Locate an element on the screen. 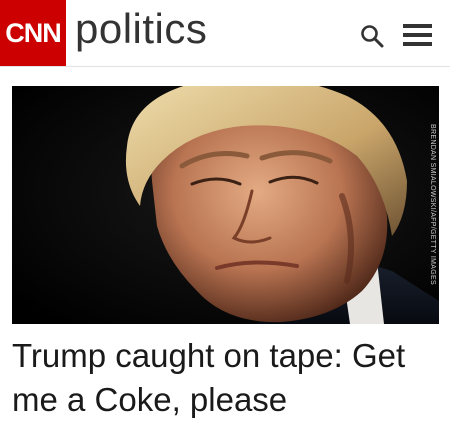 Image resolution: width=450 pixels, height=441 pixels. cnn-logo: CNN is located at coordinates (33, 33).